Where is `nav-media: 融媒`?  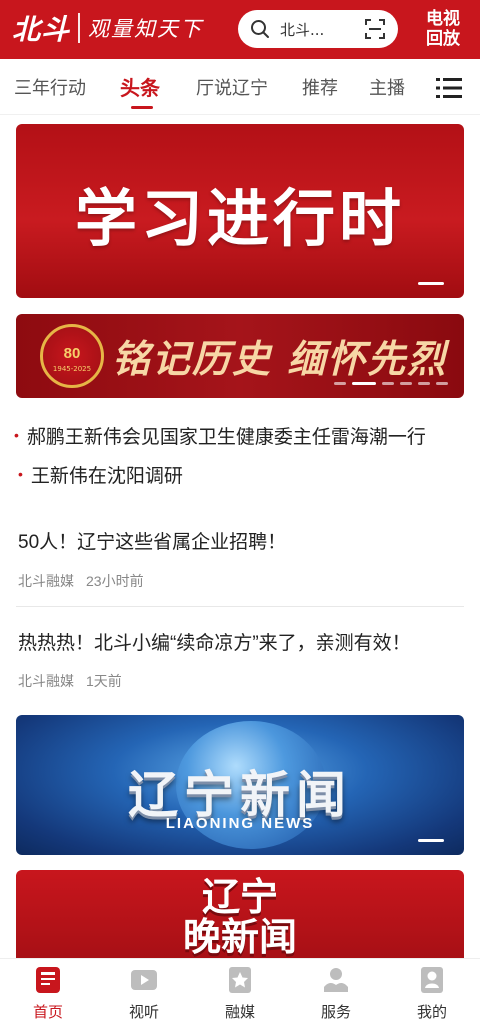 nav-media: 融媒 is located at coordinates (240, 993).